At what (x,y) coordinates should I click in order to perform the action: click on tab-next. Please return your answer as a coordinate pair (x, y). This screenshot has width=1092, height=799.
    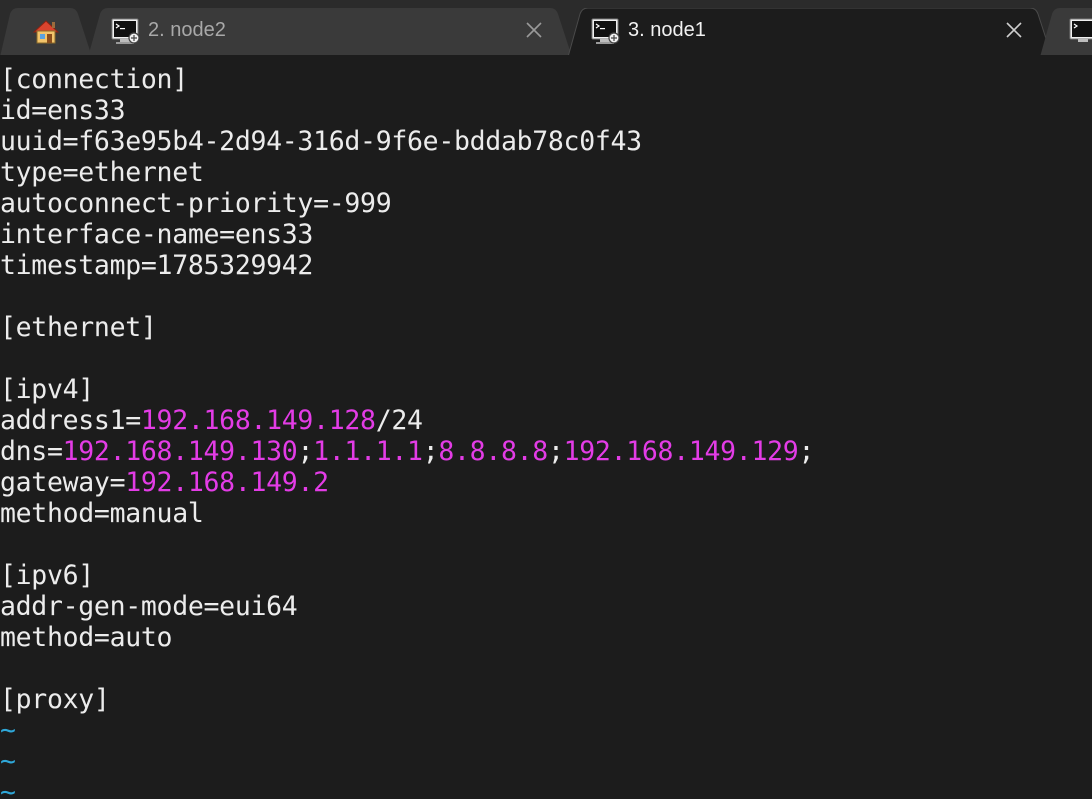
    Looking at the image, I should click on (1066, 32).